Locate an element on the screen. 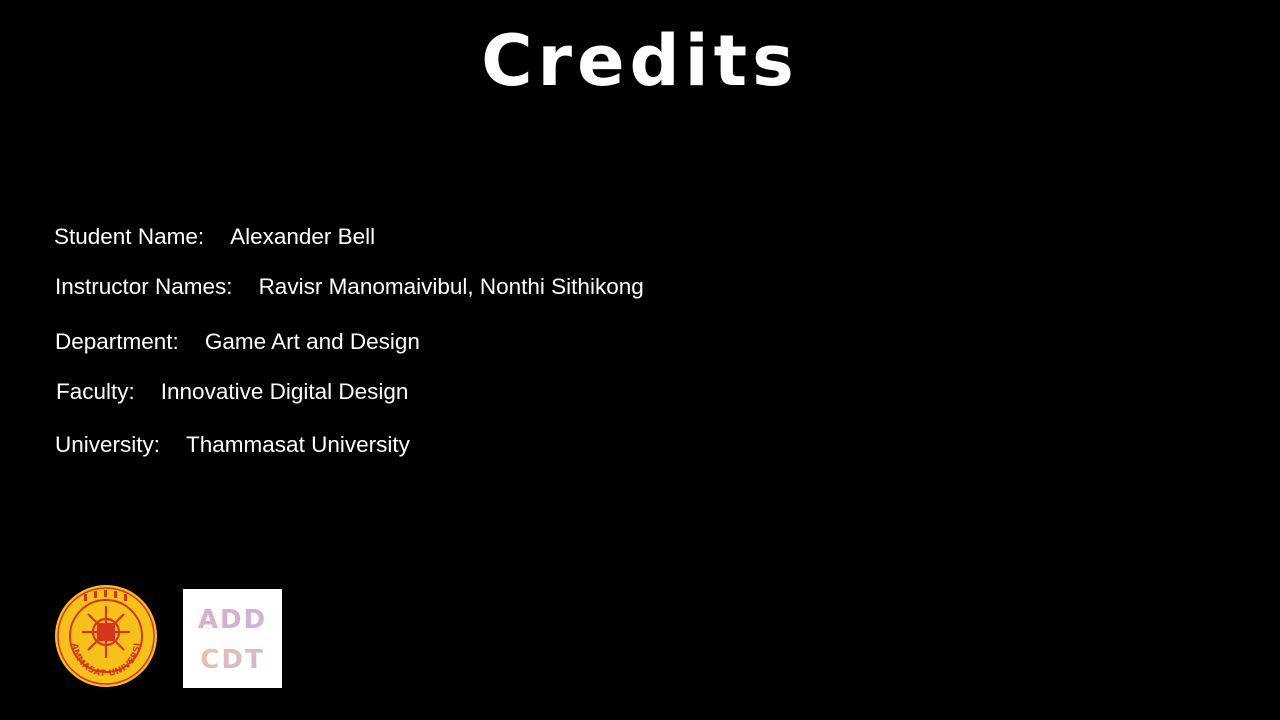 The image size is (1280, 720). faculty-value: Innovative Digital Design is located at coordinates (284, 391).